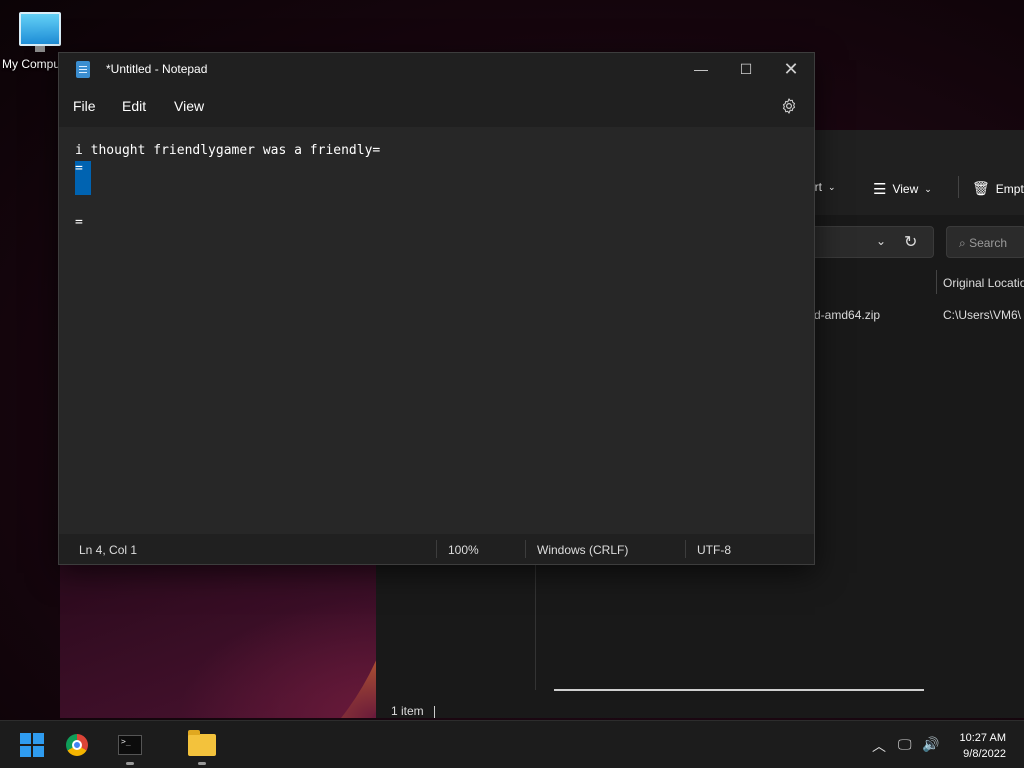 The height and width of the screenshot is (768, 1024). I want to click on search-input: ⌕ Search, so click(985, 242).